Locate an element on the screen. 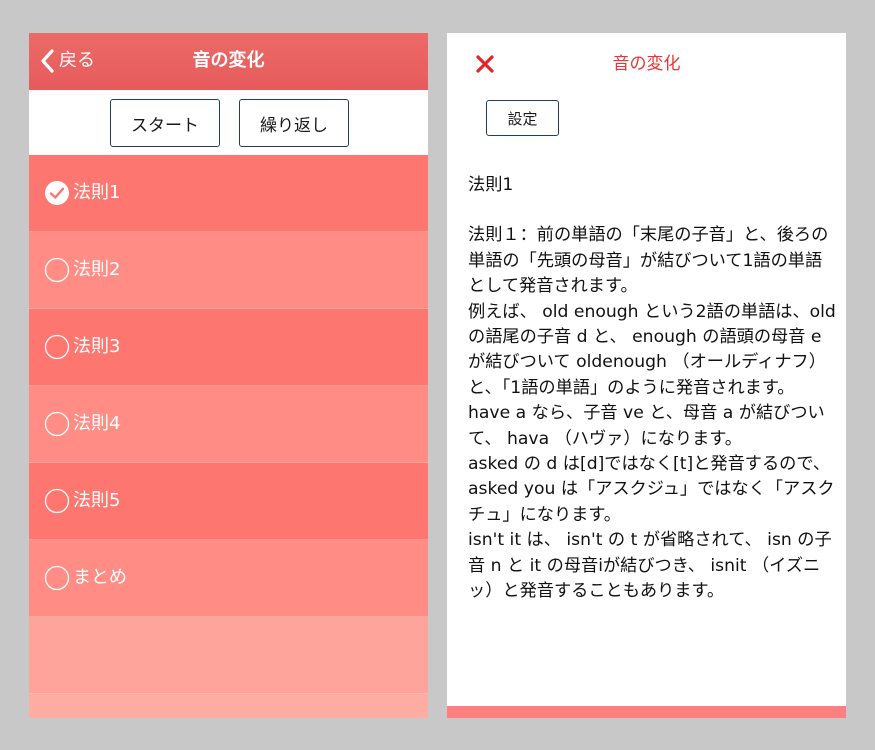  list-item-label: 法則4 is located at coordinates (97, 423).